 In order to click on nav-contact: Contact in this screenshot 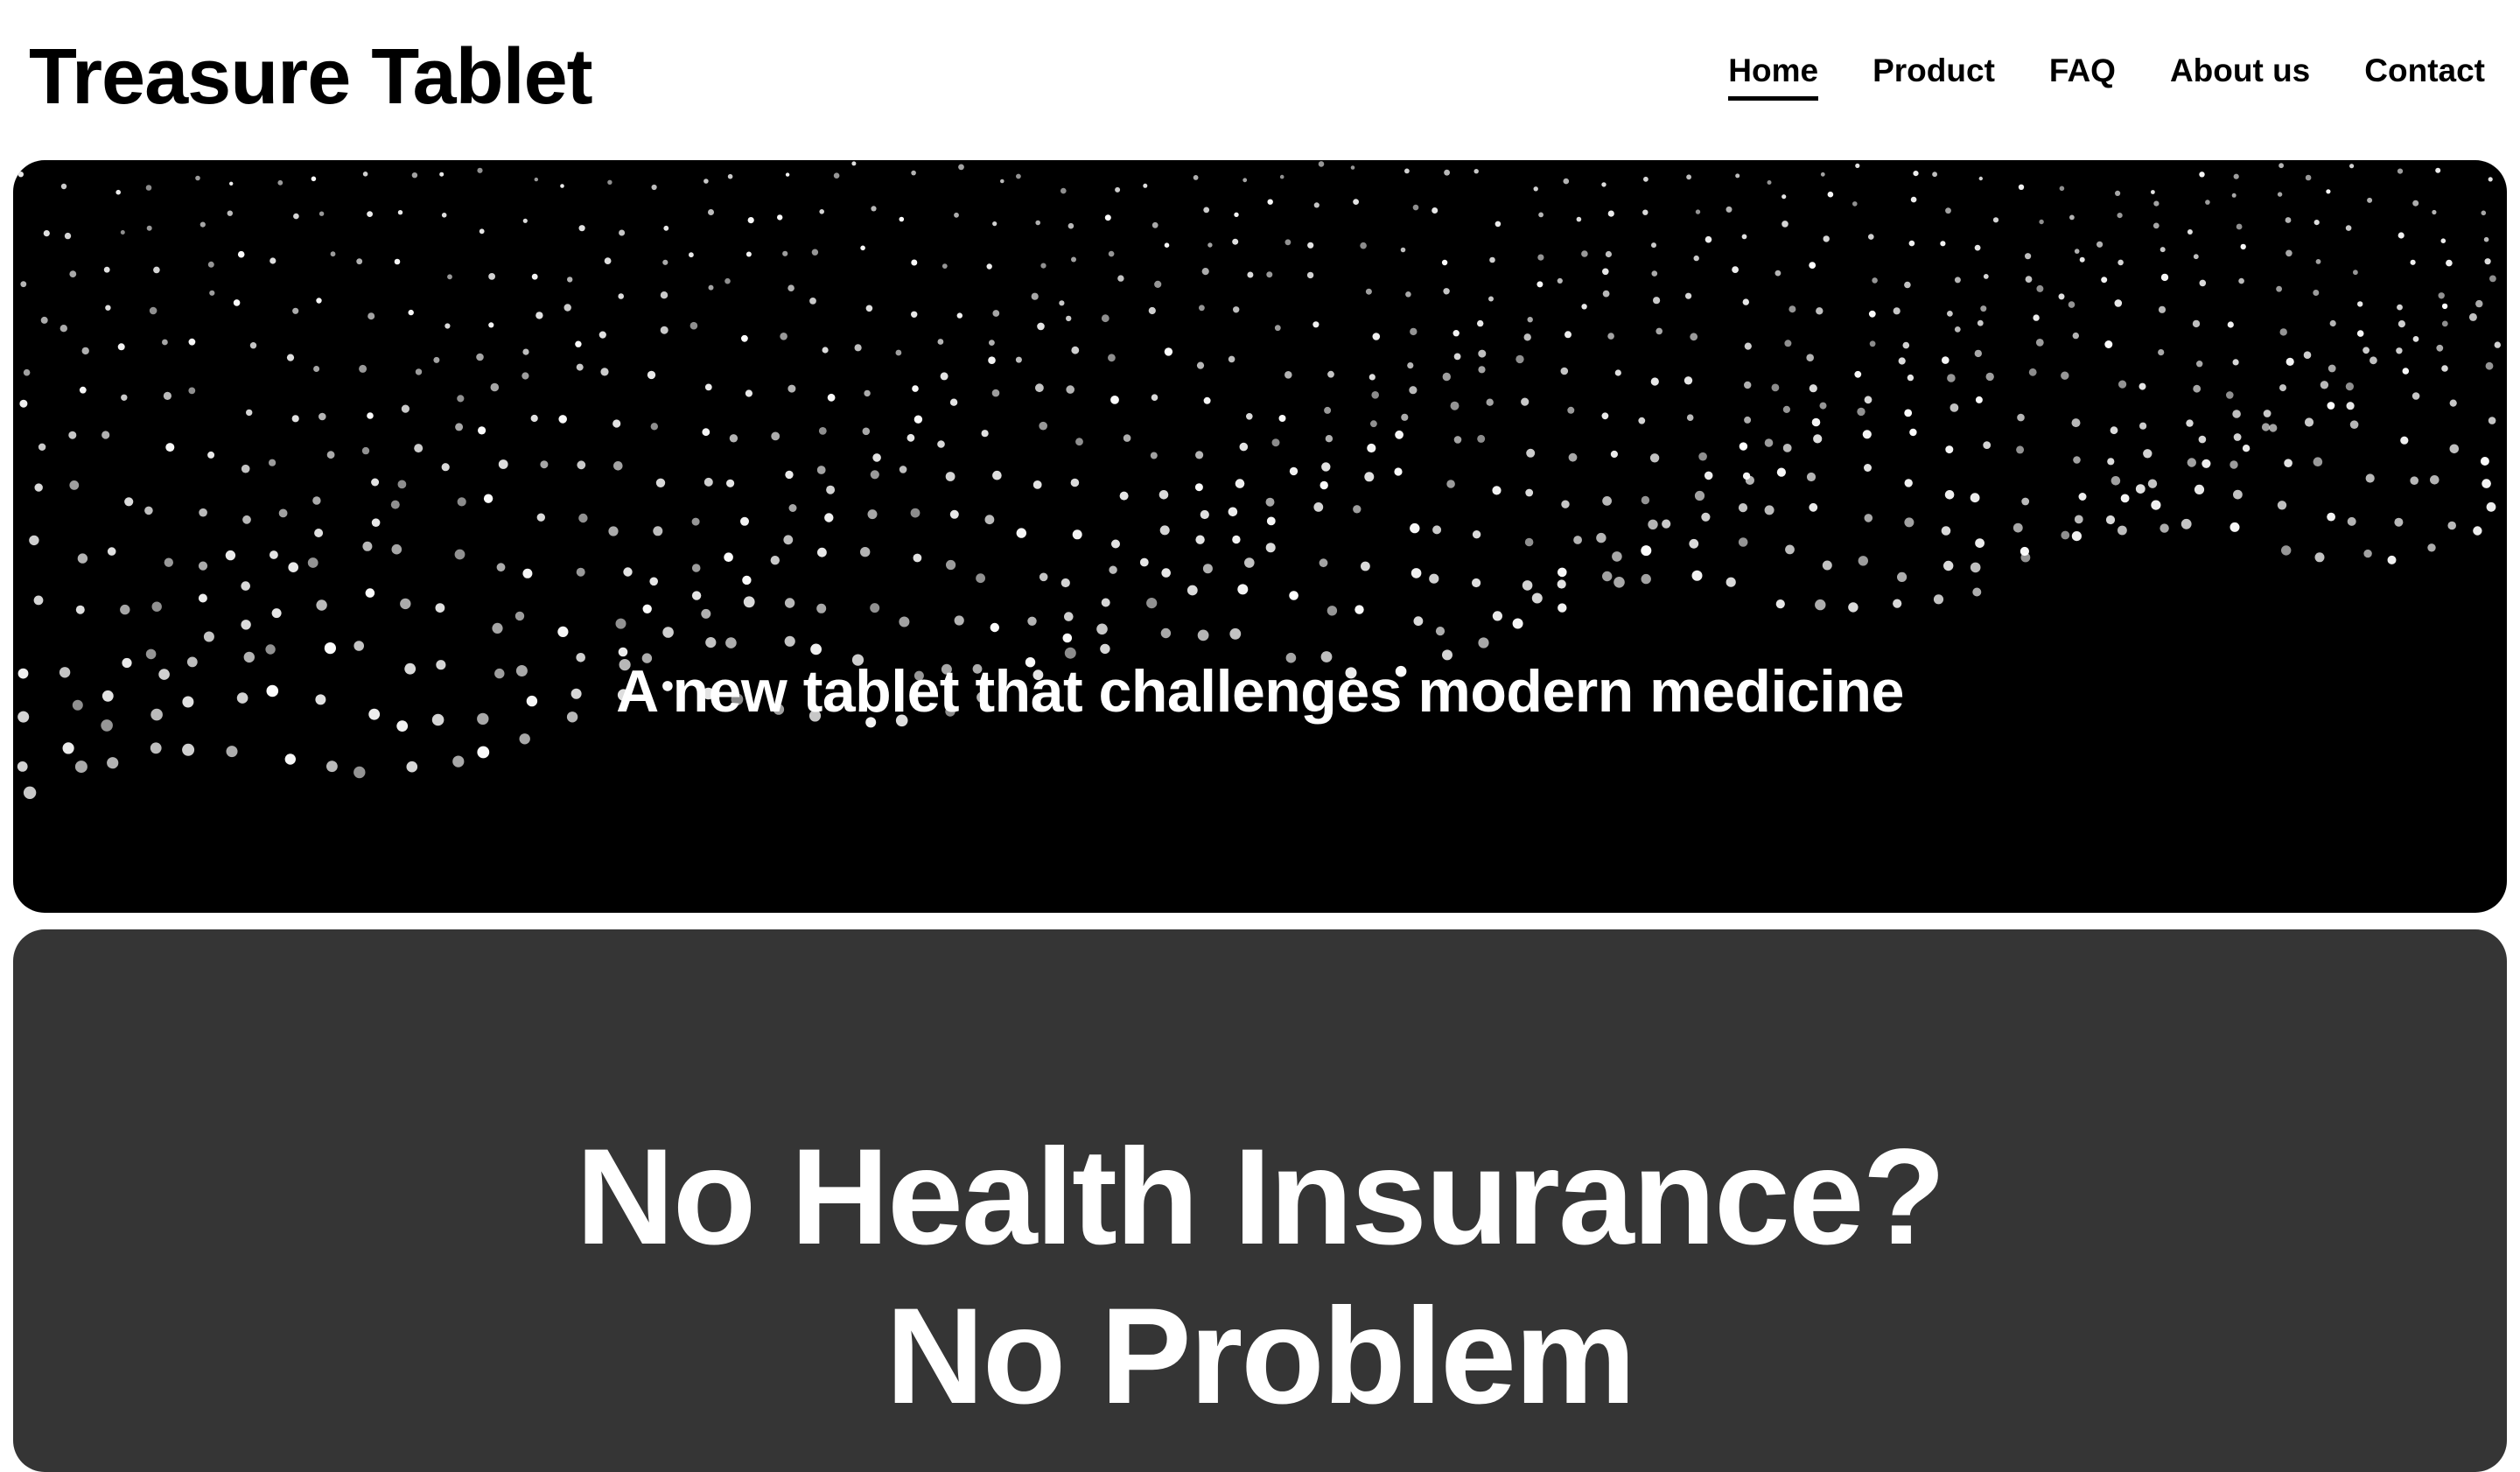, I will do `click(2424, 71)`.